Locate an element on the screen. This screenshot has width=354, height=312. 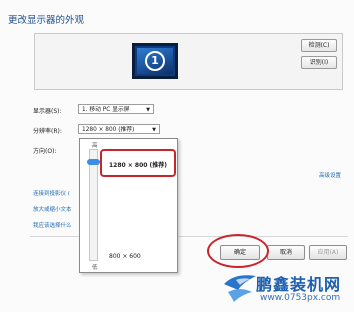
slider-low-label: 低 is located at coordinates (95, 268).